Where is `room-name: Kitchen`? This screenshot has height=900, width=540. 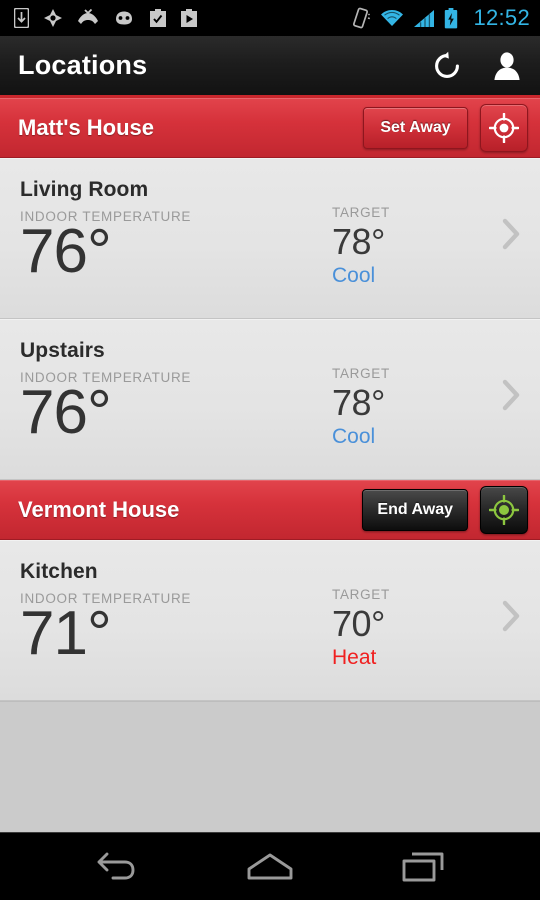 room-name: Kitchen is located at coordinates (59, 571).